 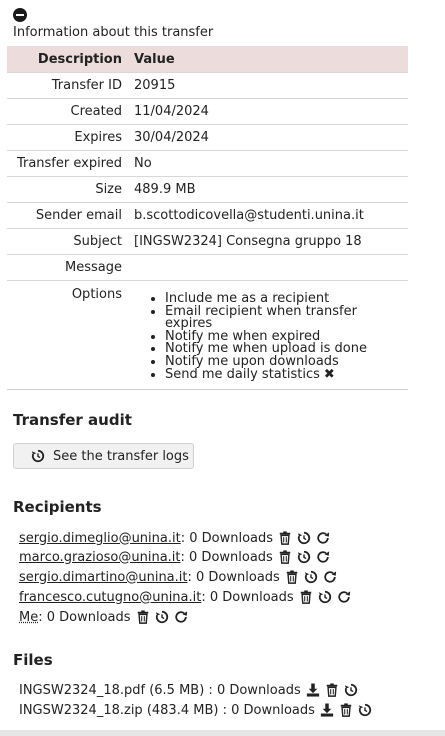 What do you see at coordinates (67, 241) in the screenshot?
I see `row-label-subject: Subject` at bounding box center [67, 241].